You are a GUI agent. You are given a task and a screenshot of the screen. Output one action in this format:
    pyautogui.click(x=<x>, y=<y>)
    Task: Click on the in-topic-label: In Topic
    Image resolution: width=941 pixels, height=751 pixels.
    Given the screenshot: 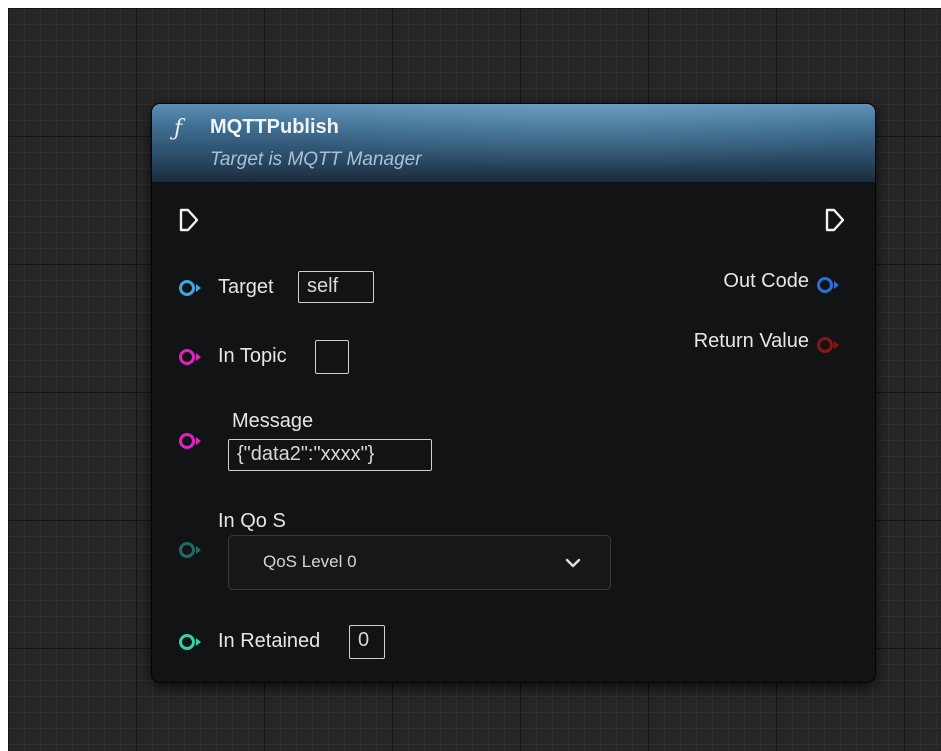 What is the action you would take?
    pyautogui.click(x=252, y=356)
    